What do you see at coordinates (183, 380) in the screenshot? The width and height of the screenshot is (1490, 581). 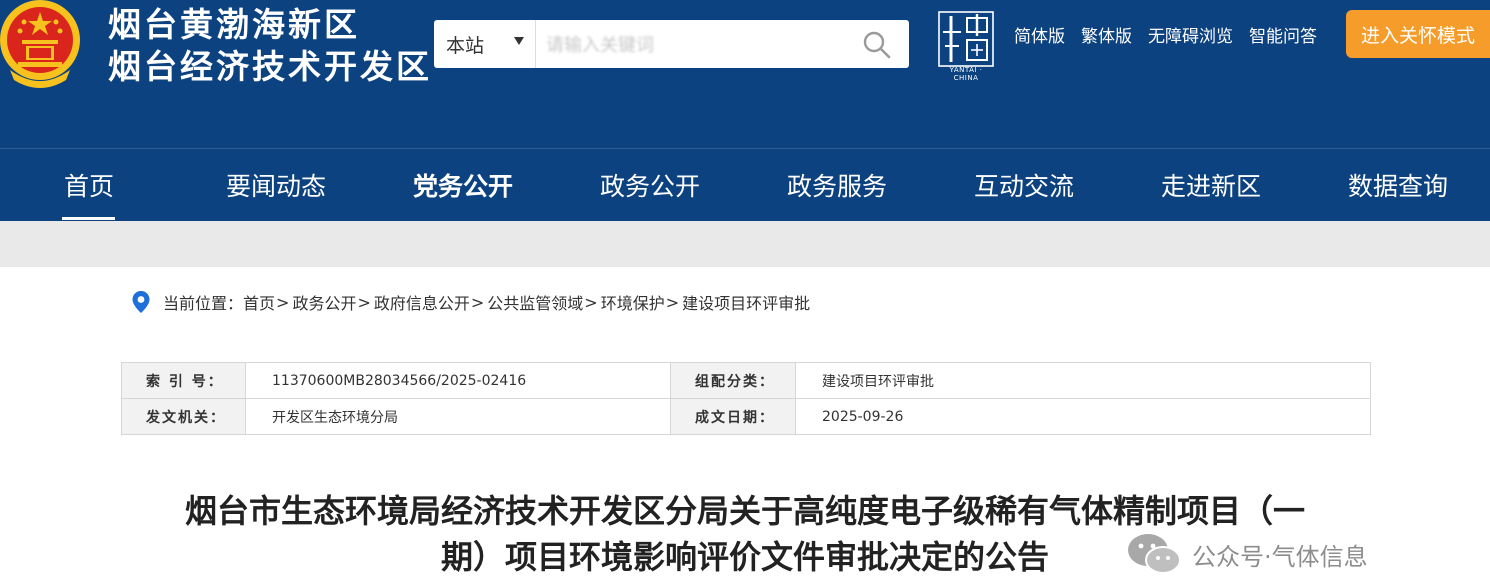 I see `index-number-label: 索 引 号：` at bounding box center [183, 380].